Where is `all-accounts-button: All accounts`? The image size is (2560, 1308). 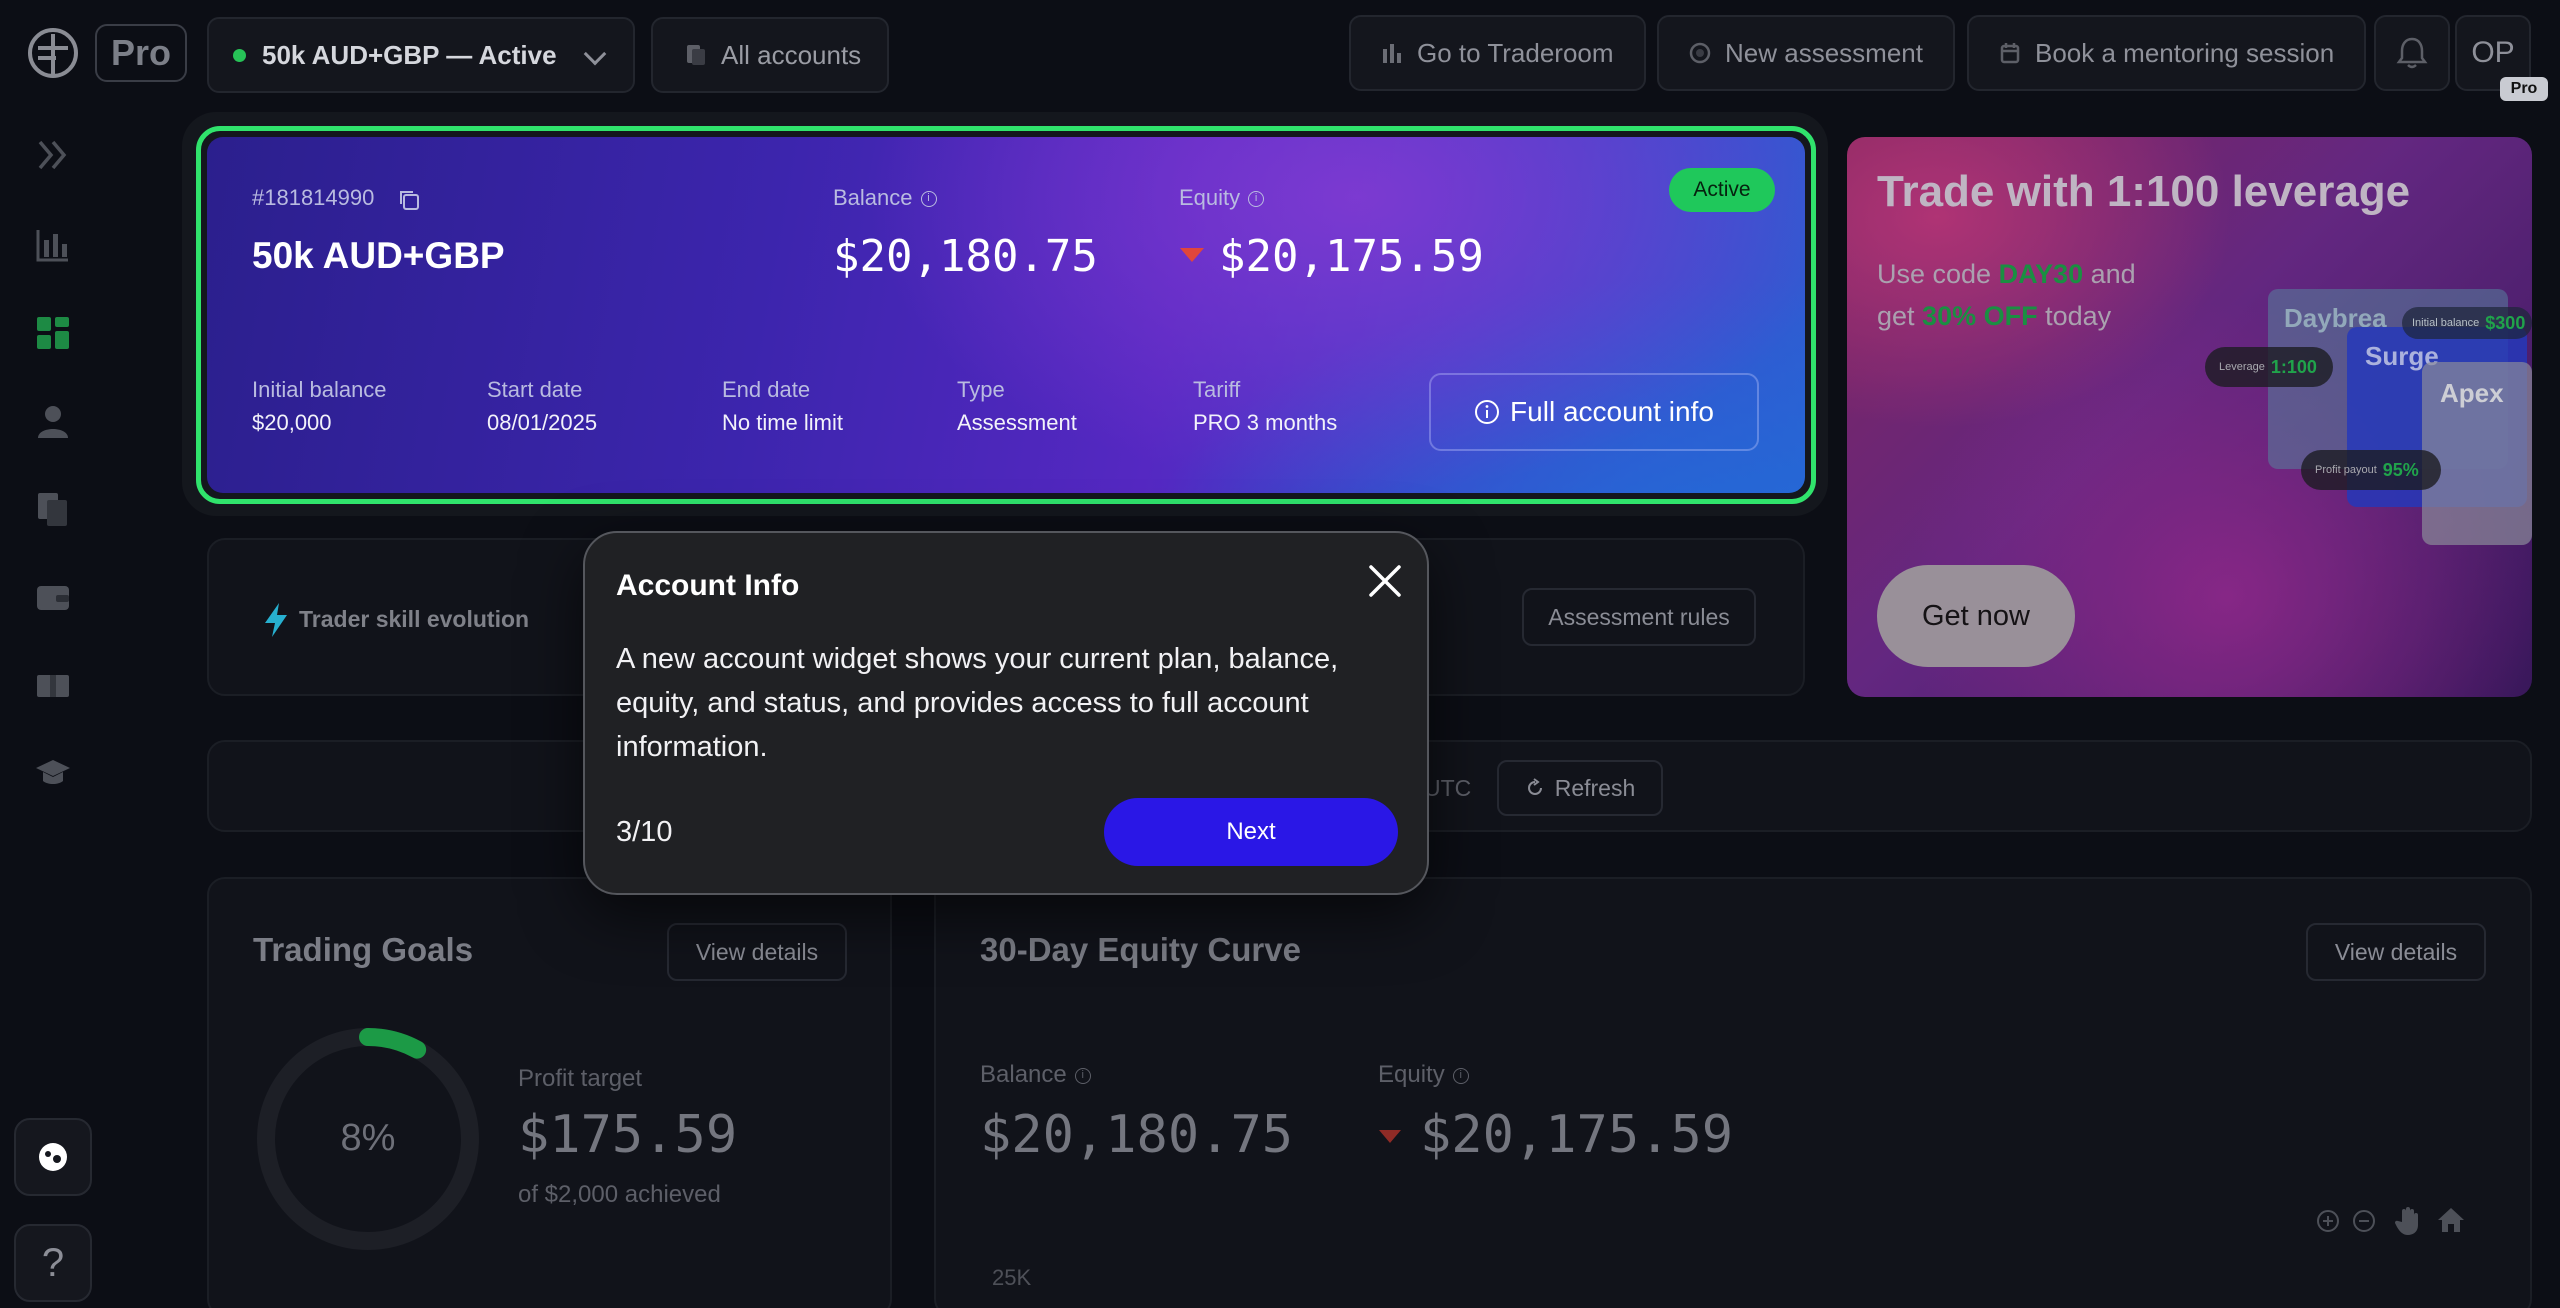 all-accounts-button: All accounts is located at coordinates (770, 55).